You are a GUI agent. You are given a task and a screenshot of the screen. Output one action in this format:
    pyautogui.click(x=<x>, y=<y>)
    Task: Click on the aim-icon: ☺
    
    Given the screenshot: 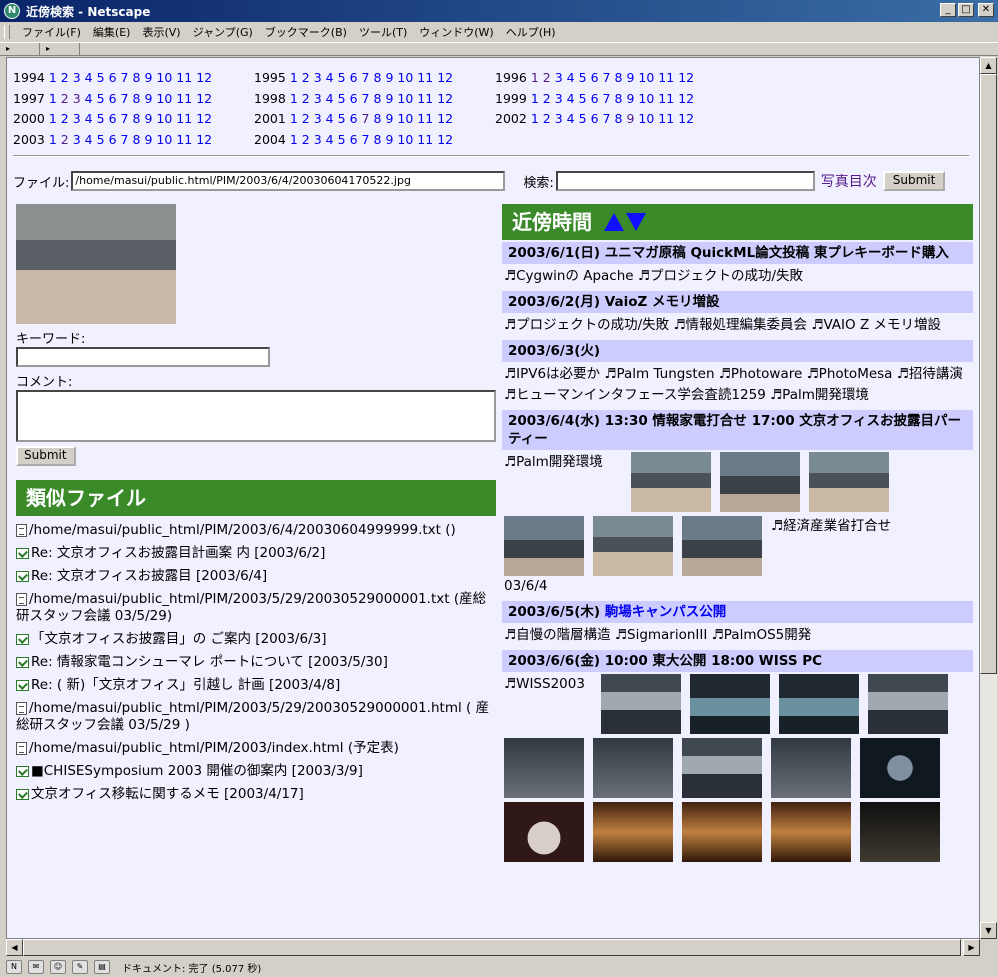 What is the action you would take?
    pyautogui.click(x=58, y=967)
    